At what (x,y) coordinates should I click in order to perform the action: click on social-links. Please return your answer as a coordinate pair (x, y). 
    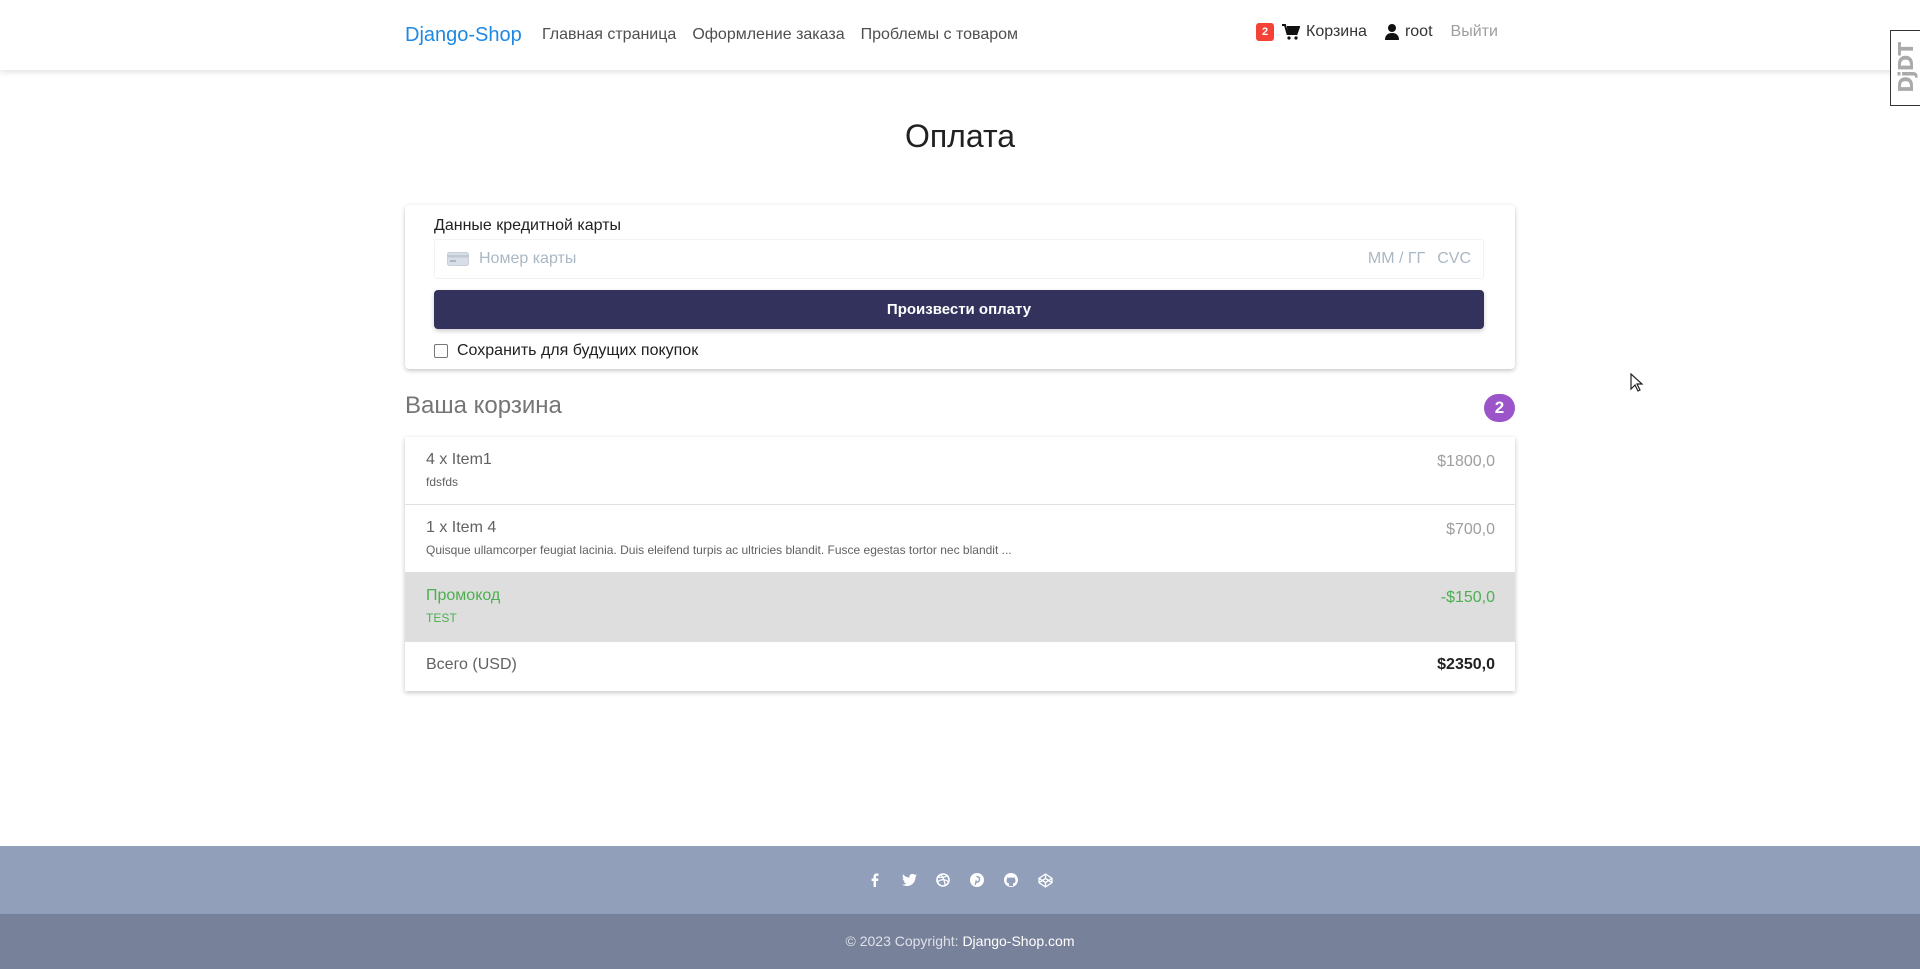
    Looking at the image, I should click on (960, 880).